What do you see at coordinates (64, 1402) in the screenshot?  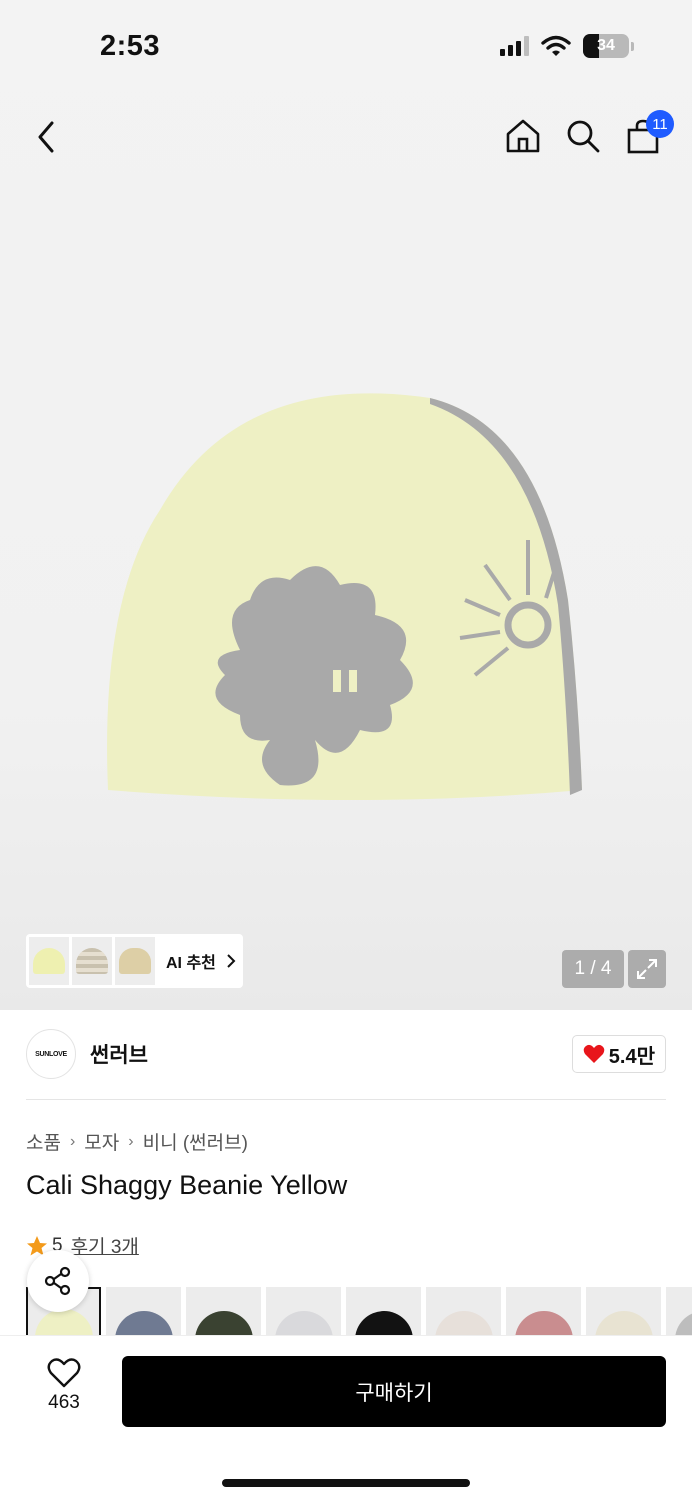 I see `wishlist-count: 463` at bounding box center [64, 1402].